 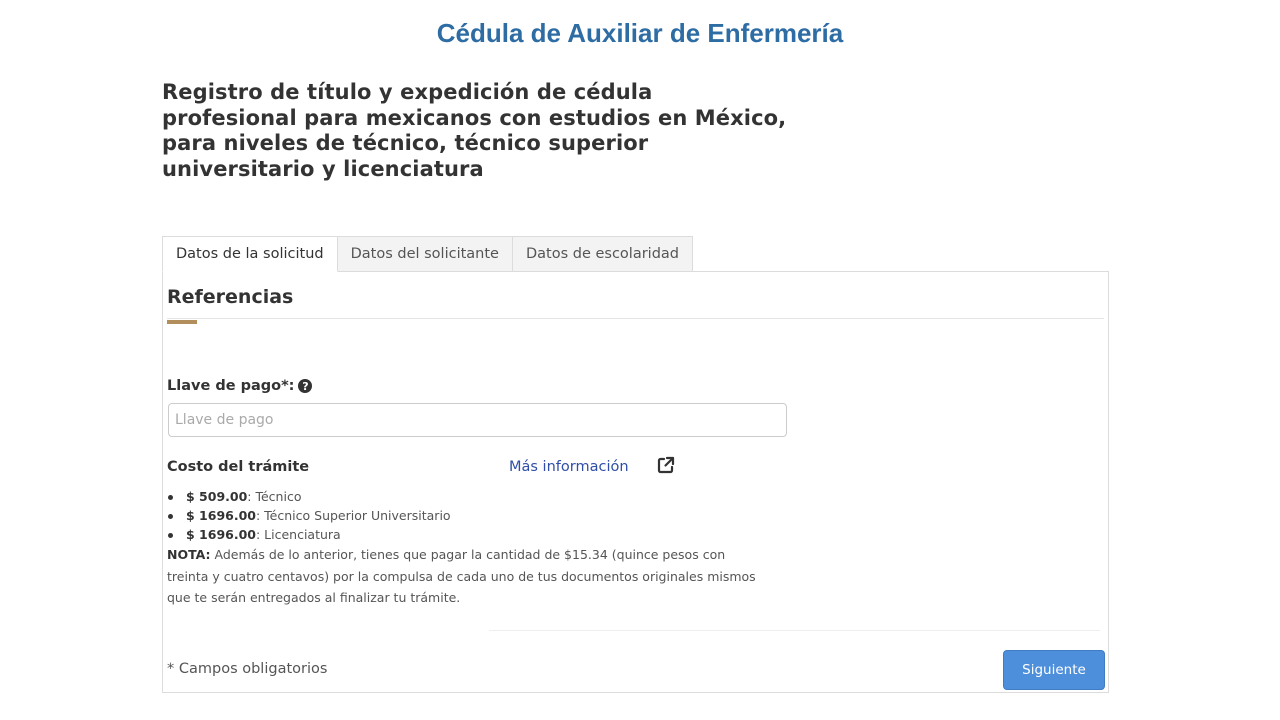 What do you see at coordinates (353, 515) in the screenshot?
I see `price-level: : Técnico Superior Universitario` at bounding box center [353, 515].